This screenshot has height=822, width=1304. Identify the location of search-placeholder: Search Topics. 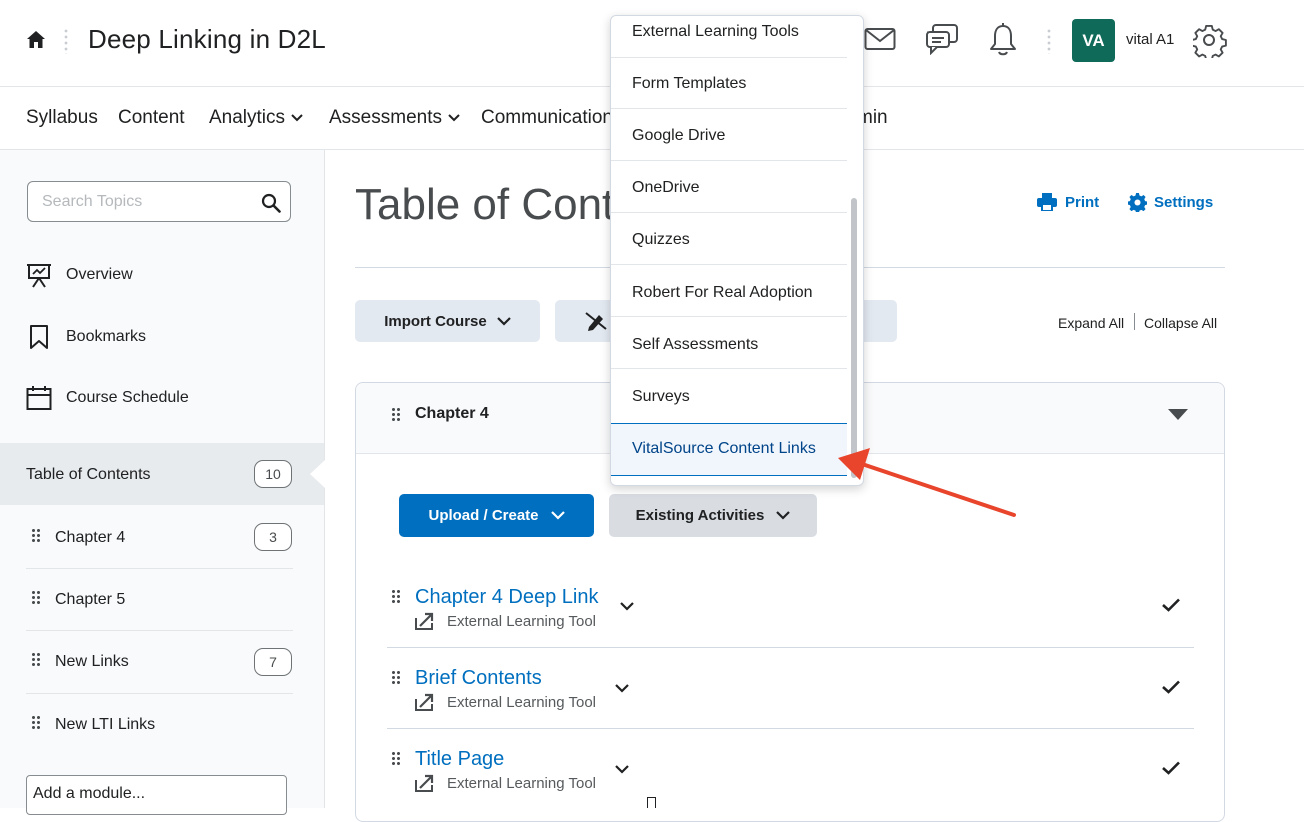
(92, 202).